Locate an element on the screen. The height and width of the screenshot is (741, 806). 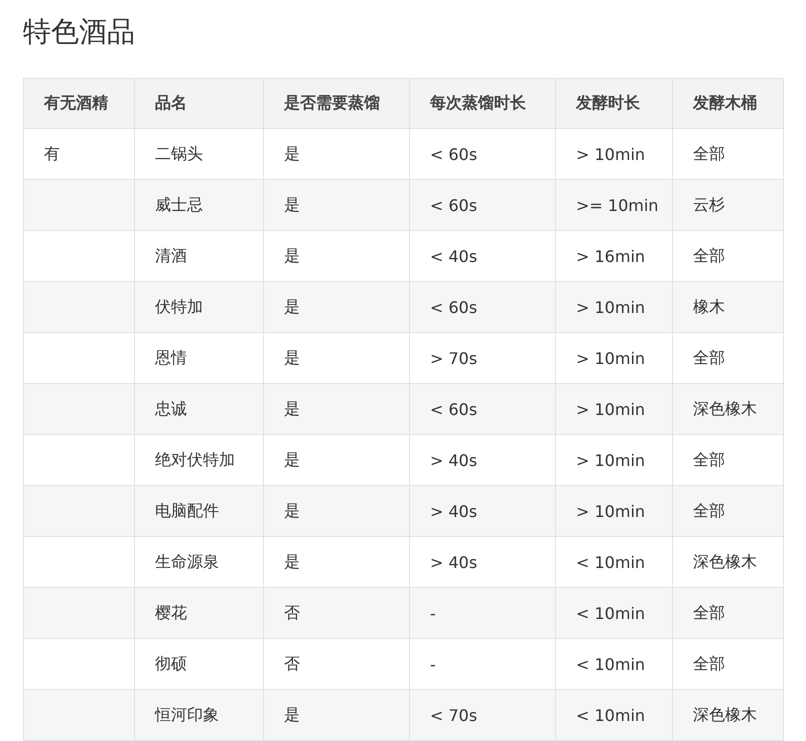
column-header: 有无酒精 is located at coordinates (79, 103).